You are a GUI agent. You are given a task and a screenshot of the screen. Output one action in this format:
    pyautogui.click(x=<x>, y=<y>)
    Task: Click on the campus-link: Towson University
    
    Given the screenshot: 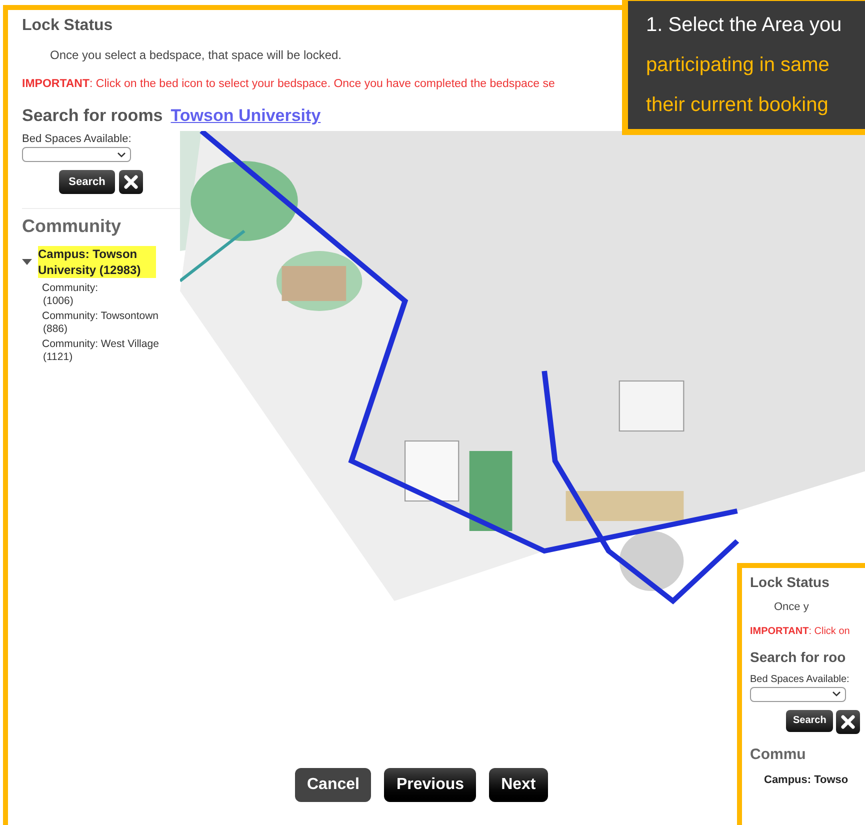 What is the action you would take?
    pyautogui.click(x=245, y=116)
    